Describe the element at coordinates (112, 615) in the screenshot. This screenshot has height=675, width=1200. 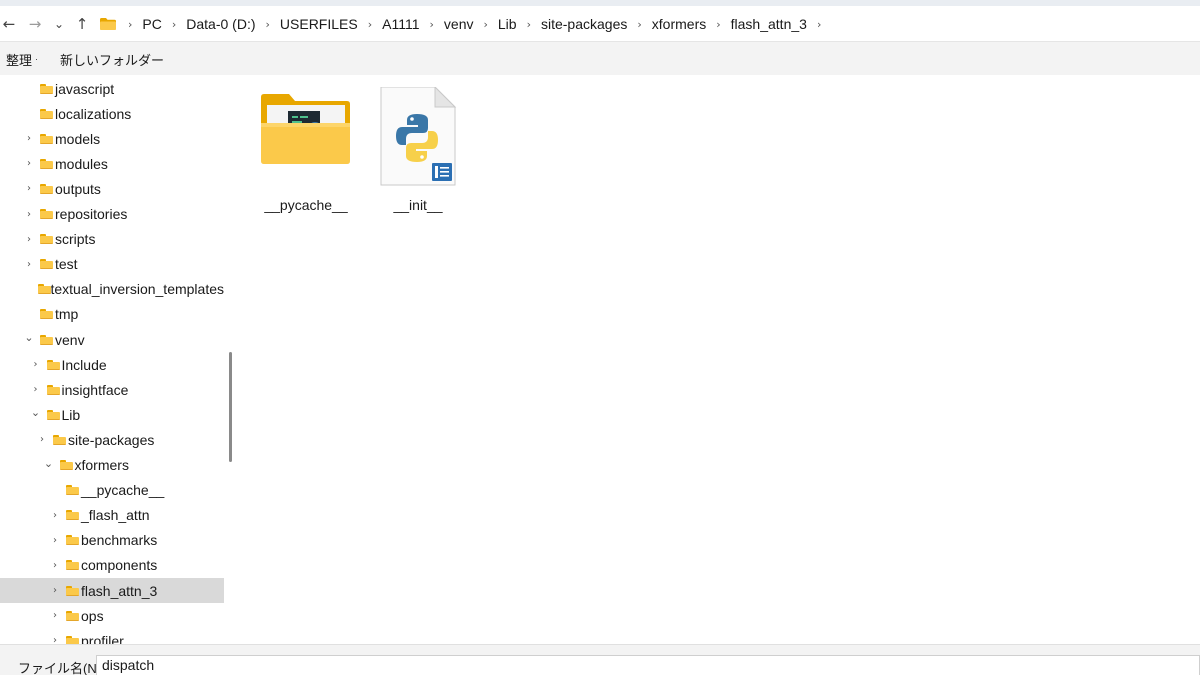
I see `tree-item: › ops` at that location.